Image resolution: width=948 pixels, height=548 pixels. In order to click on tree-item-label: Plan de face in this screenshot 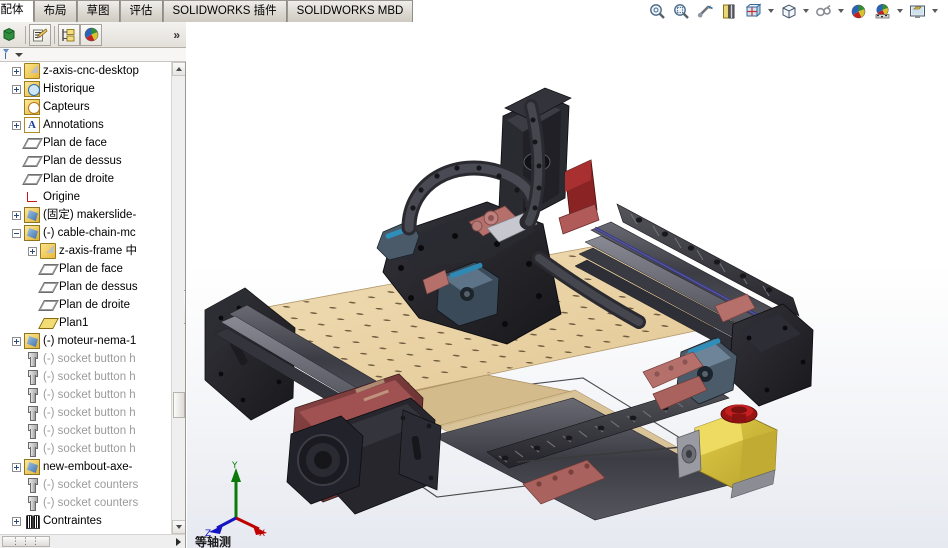, I will do `click(91, 269)`.